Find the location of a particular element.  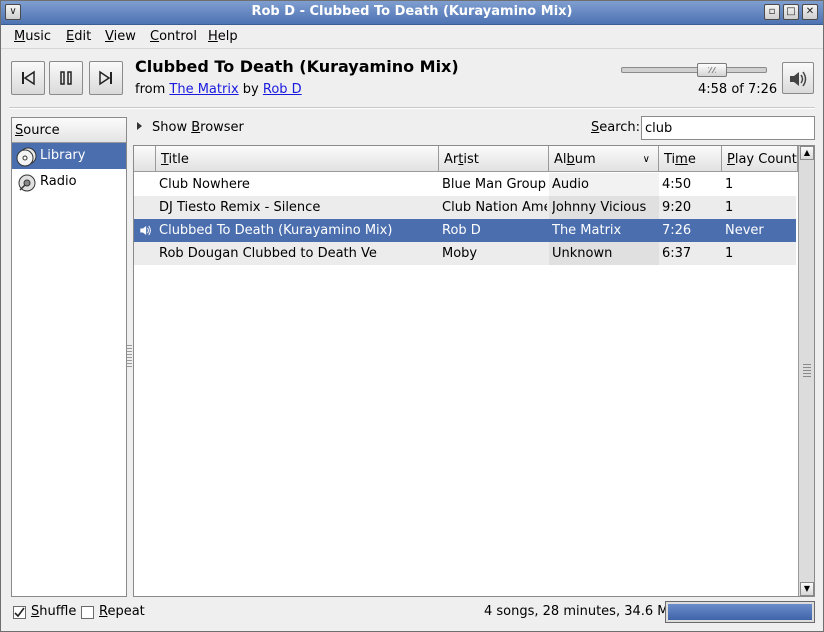

previous-icon is located at coordinates (28, 78).